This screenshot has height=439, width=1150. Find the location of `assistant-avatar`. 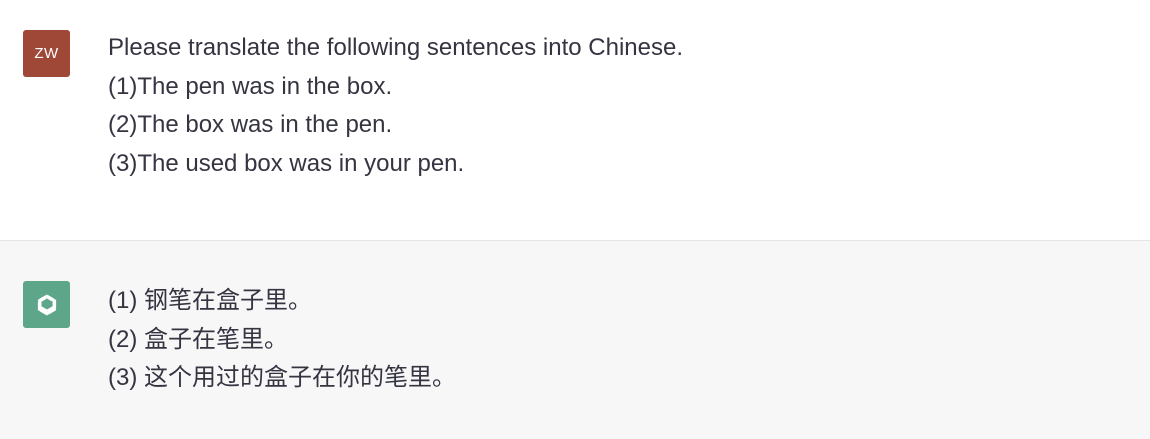

assistant-avatar is located at coordinates (46, 304).